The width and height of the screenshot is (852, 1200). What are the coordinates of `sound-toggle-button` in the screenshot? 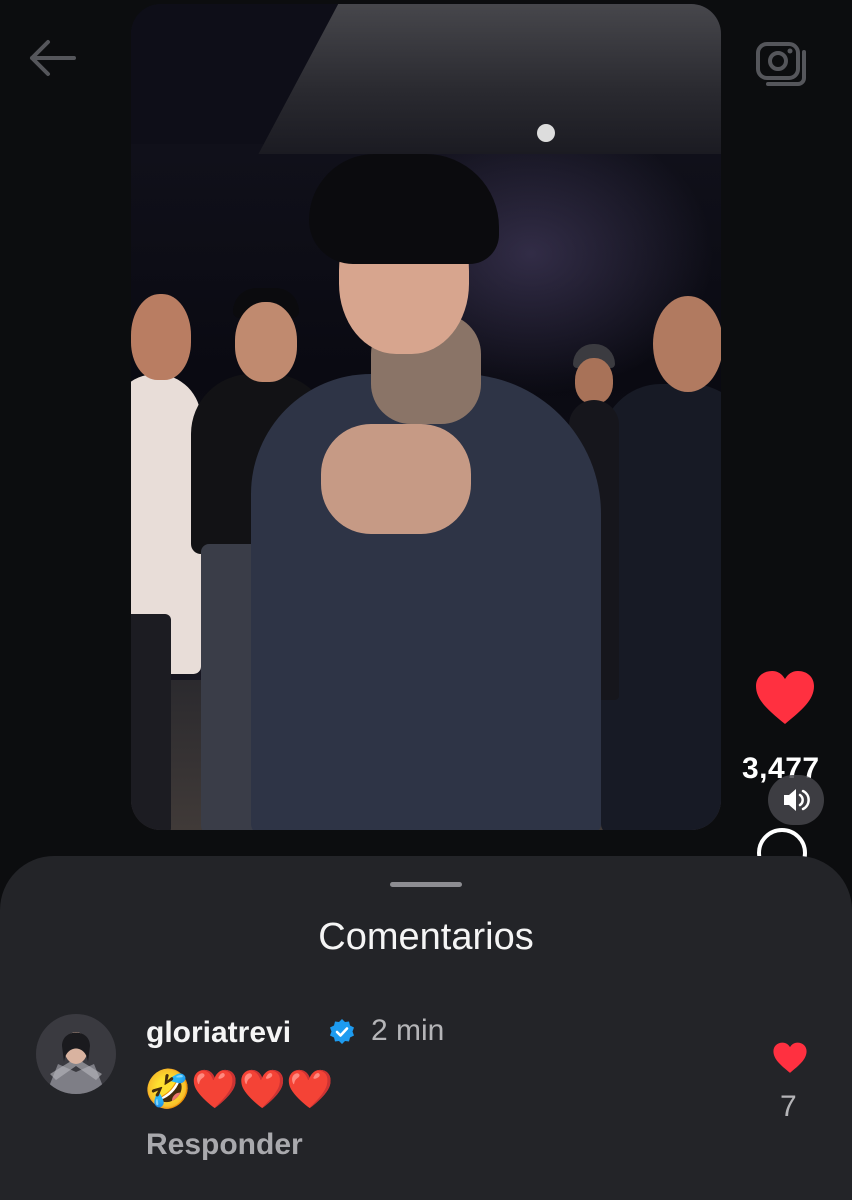 It's located at (796, 800).